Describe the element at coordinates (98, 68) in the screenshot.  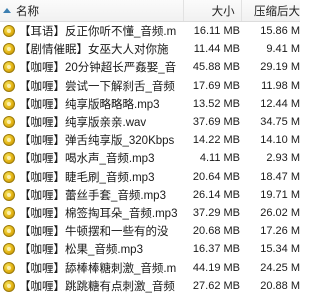
I see `file-name: 【咖喱】20分钟超长严姦娶_音` at that location.